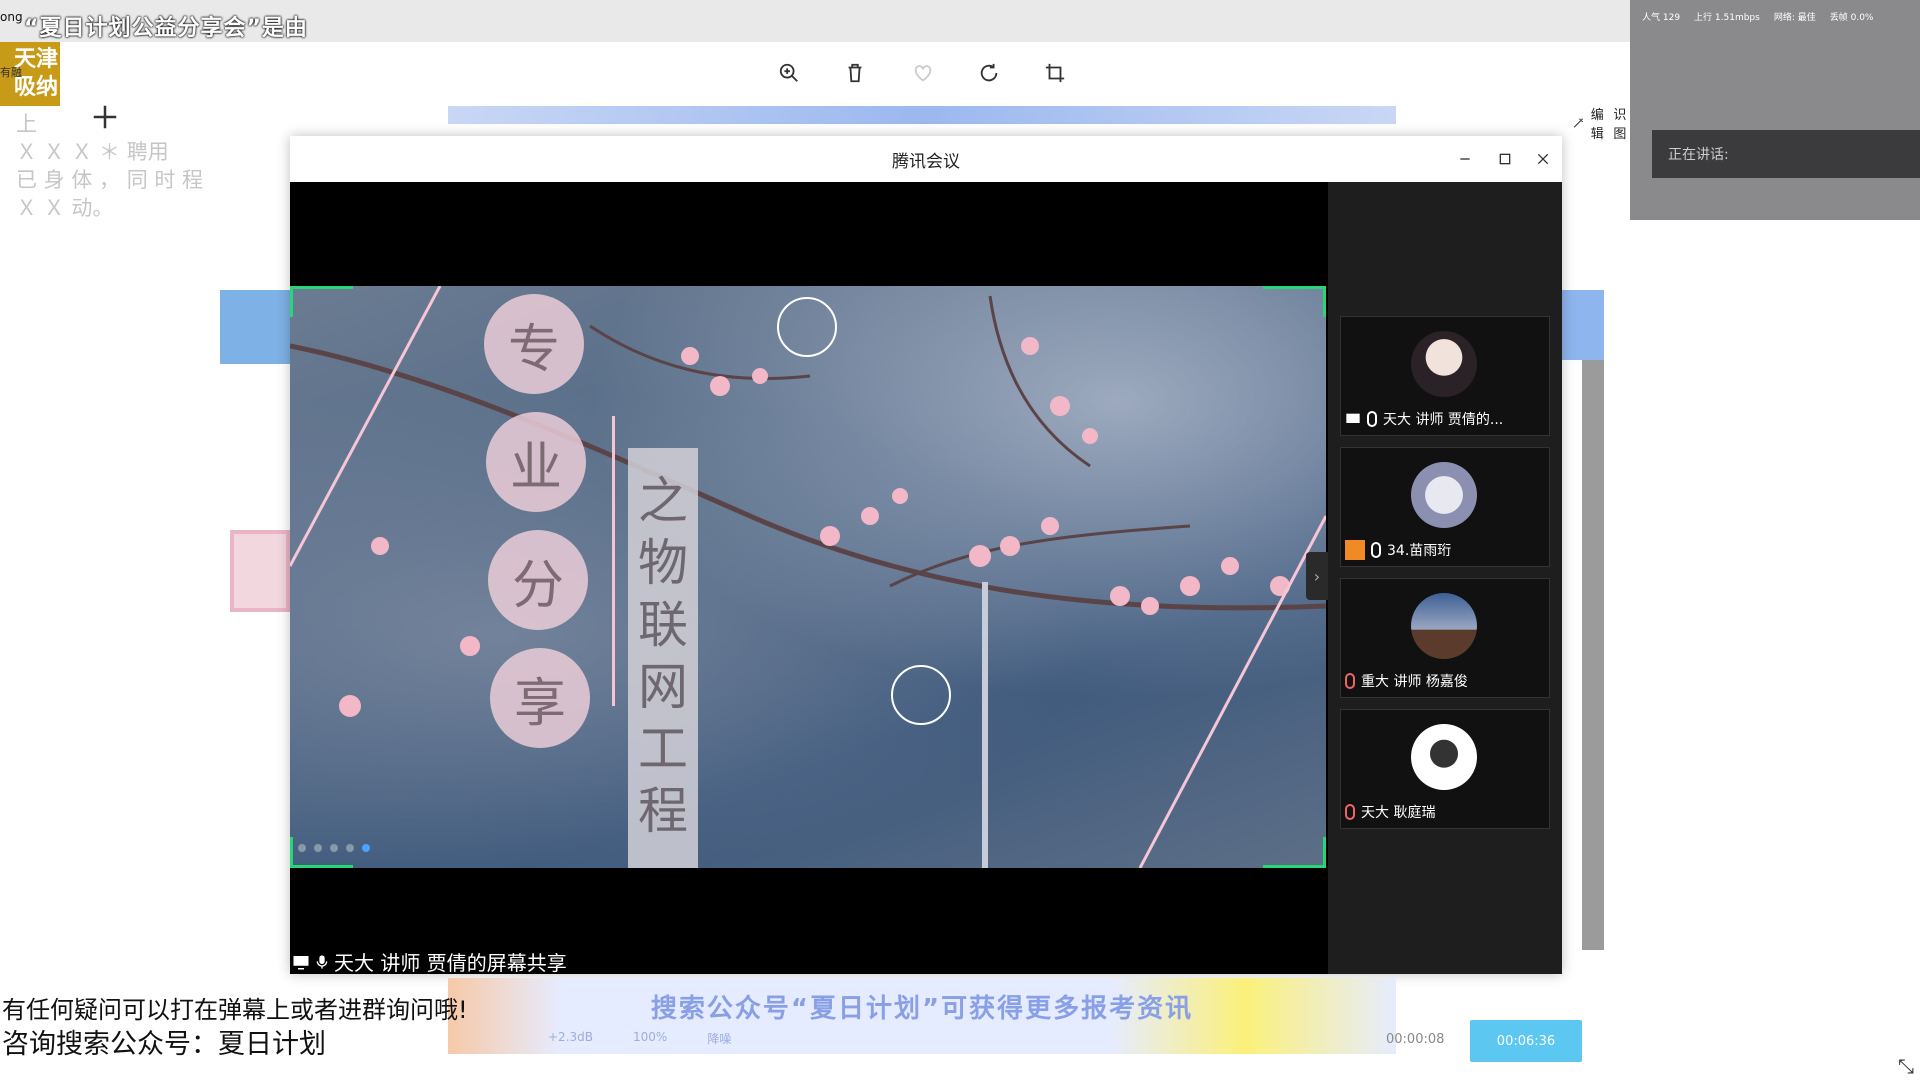 Image resolution: width=1920 pixels, height=1080 pixels. What do you see at coordinates (1414, 682) in the screenshot?
I see `participant-name: 重大 讲师 杨嘉俊` at bounding box center [1414, 682].